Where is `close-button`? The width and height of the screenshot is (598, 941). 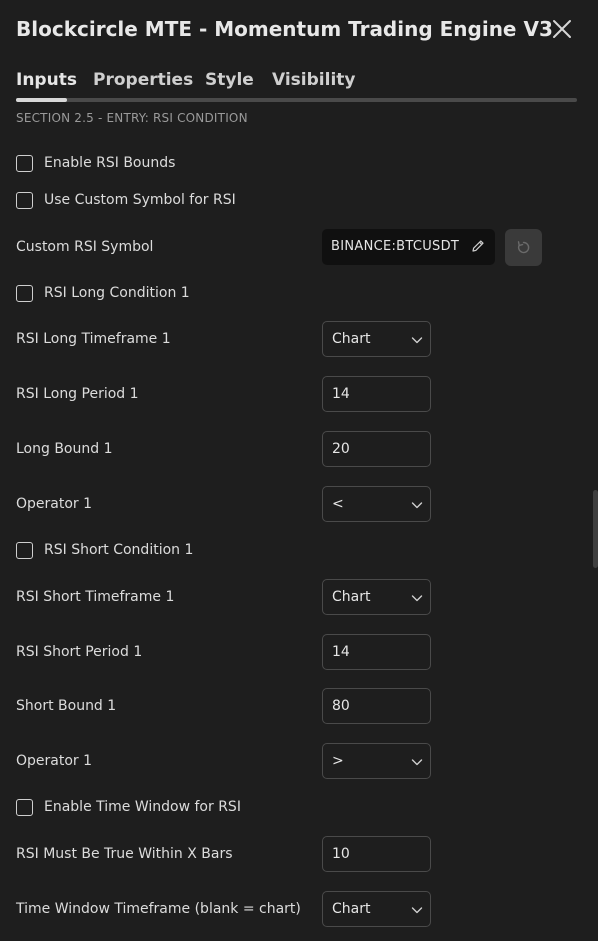 close-button is located at coordinates (562, 29).